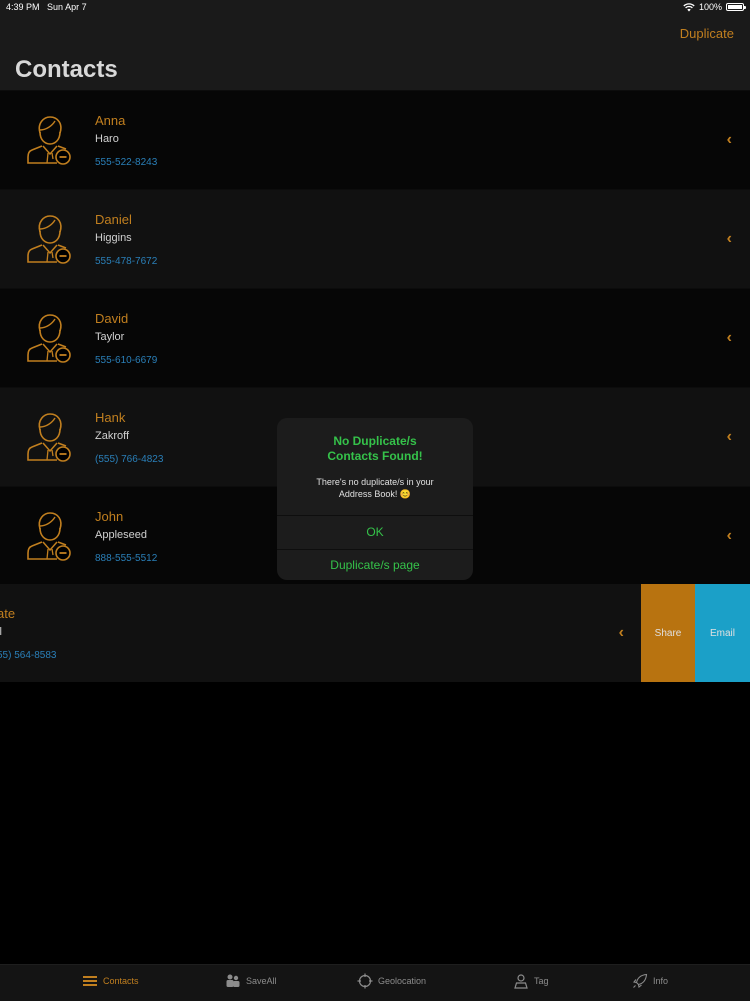 The width and height of the screenshot is (750, 1001). Describe the element at coordinates (46, 7) in the screenshot. I see `status-time: 4:39 PM Sun Apr 7` at that location.